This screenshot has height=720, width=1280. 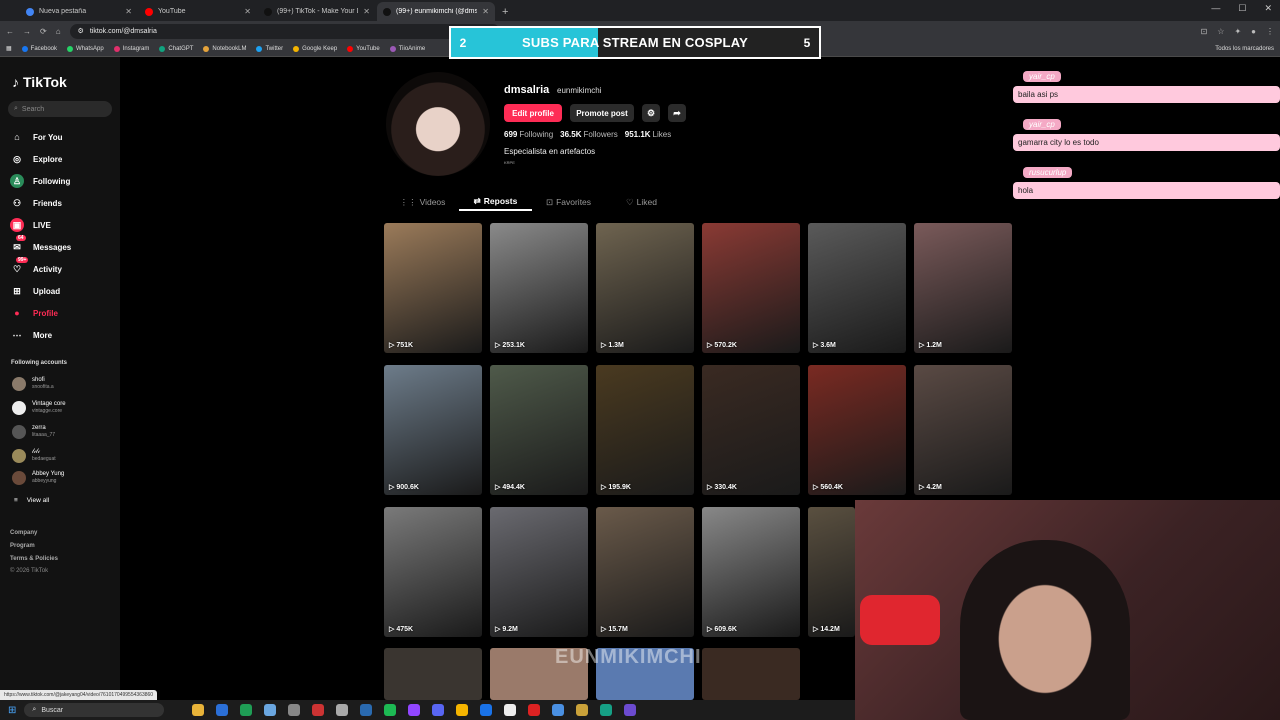 What do you see at coordinates (751, 430) in the screenshot?
I see `video-thumbnail: ▷ 330.4K` at bounding box center [751, 430].